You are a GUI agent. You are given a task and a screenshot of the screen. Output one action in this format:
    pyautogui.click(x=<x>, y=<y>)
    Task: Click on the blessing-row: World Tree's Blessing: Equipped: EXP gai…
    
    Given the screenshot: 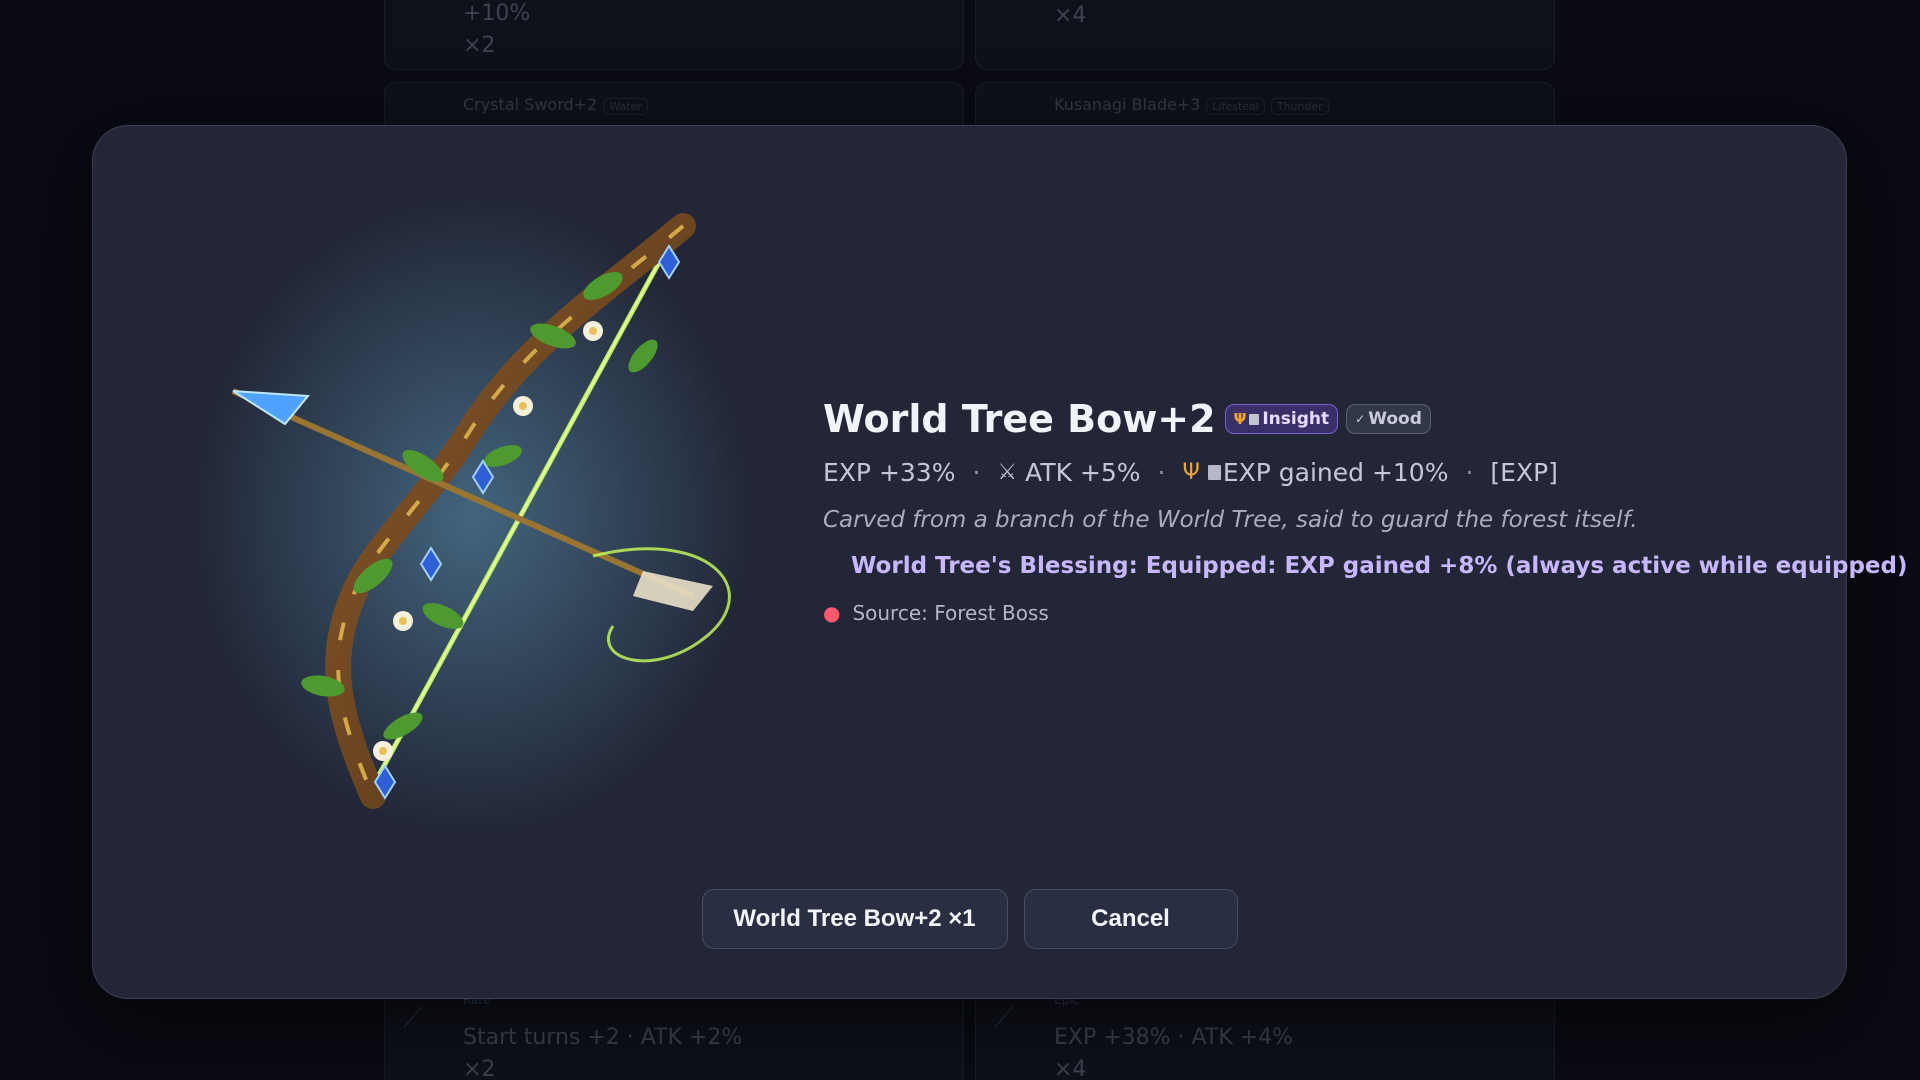 What is the action you would take?
    pyautogui.click(x=1365, y=566)
    